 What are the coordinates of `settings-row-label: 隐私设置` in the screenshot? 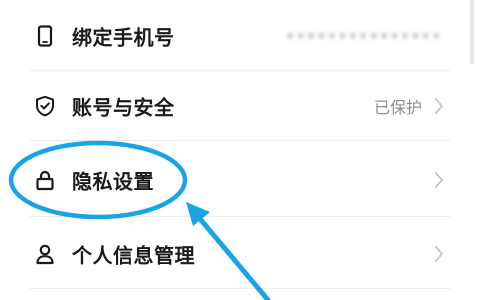 It's located at (113, 181).